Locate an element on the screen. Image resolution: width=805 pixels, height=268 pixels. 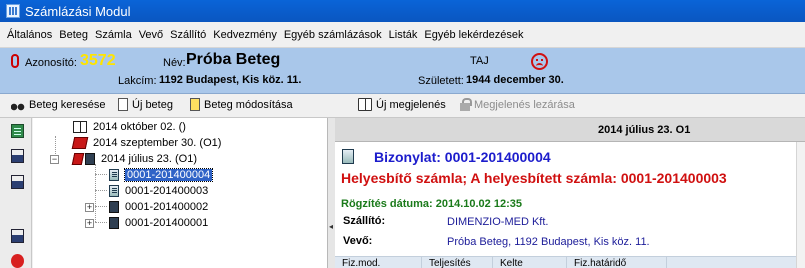
menu-beteg: Beteg is located at coordinates (73, 35).